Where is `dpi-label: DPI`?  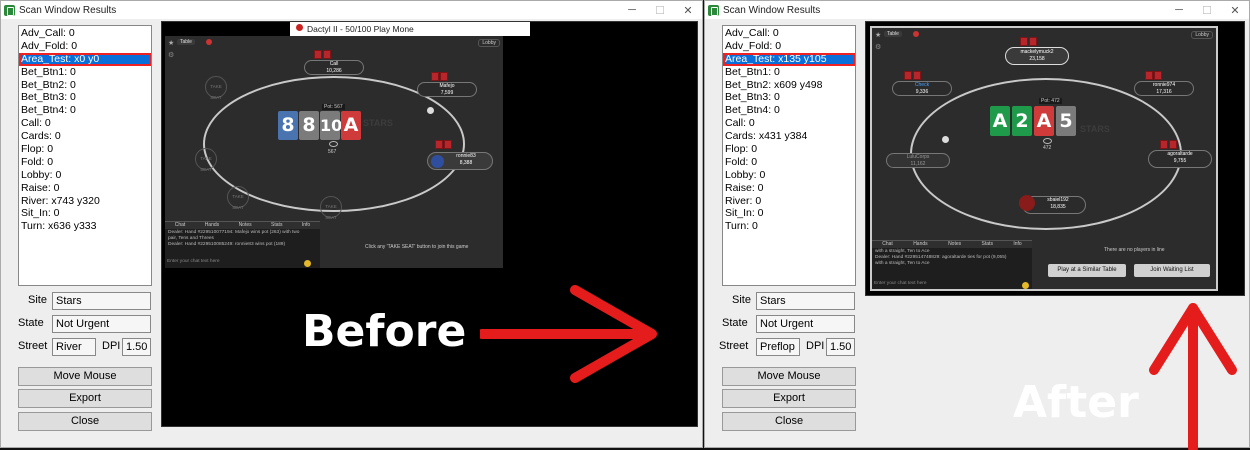 dpi-label: DPI is located at coordinates (111, 346).